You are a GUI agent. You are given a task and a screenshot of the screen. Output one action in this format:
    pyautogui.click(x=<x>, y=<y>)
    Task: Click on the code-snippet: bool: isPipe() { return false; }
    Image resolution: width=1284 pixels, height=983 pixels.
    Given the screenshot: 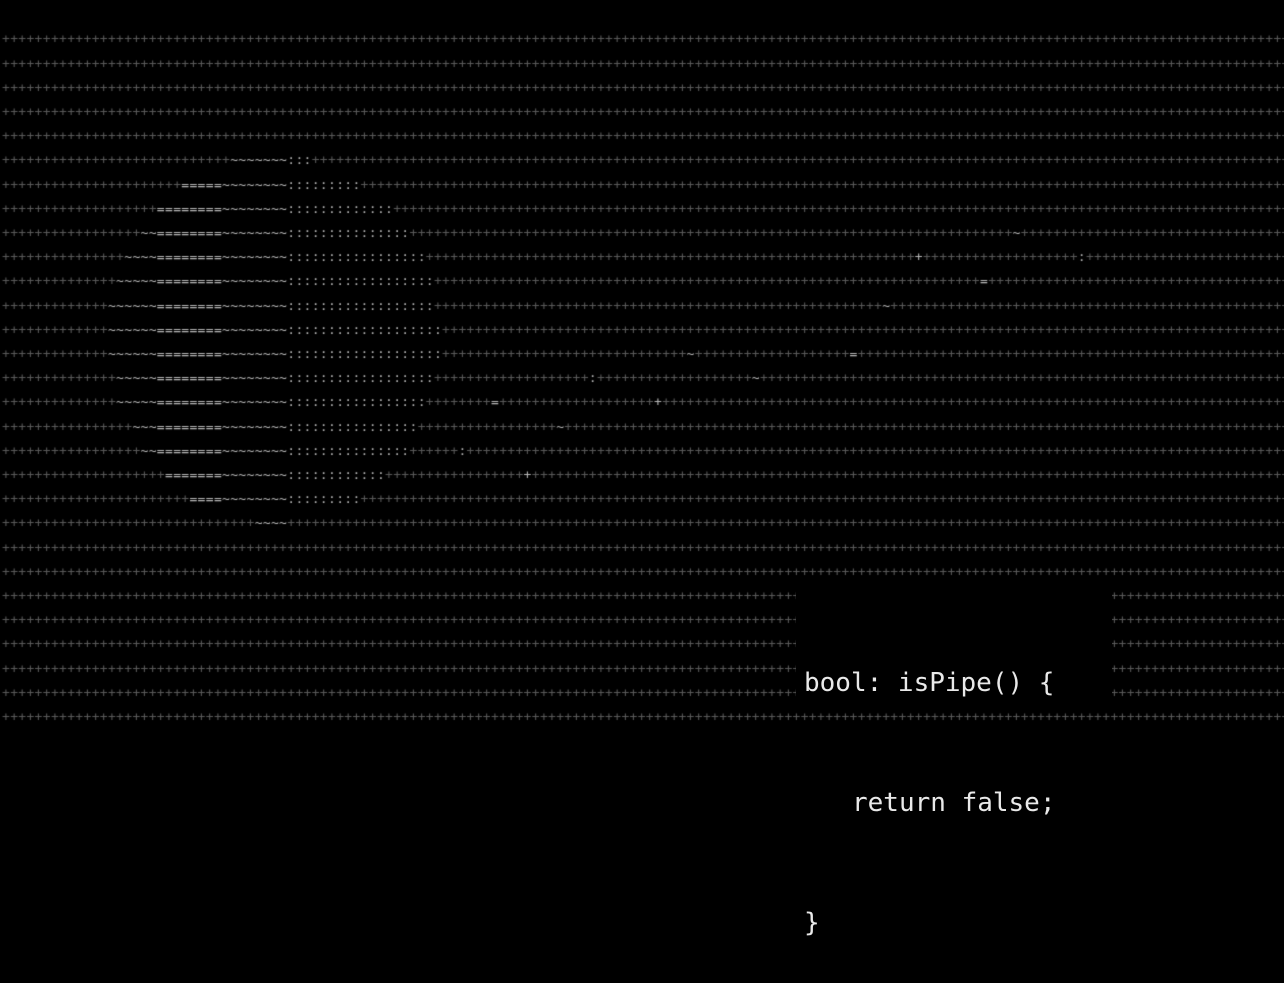 What is the action you would take?
    pyautogui.click(x=954, y=760)
    